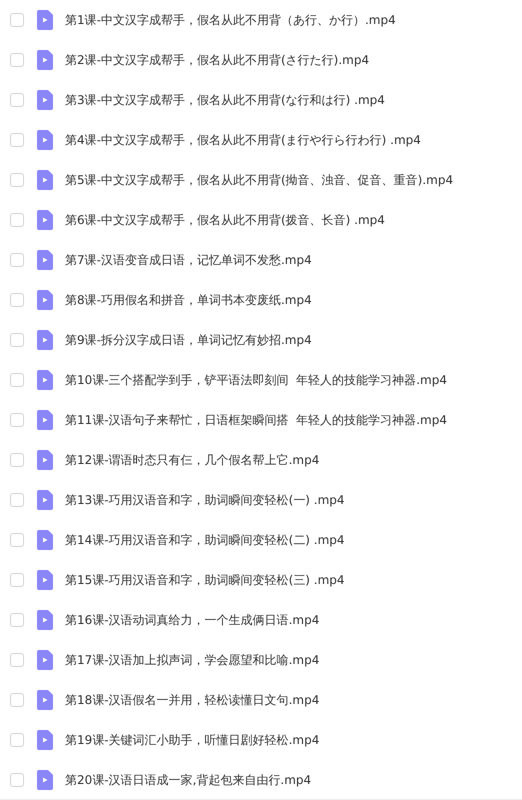  What do you see at coordinates (217, 60) in the screenshot?
I see `file-name: 第2课-中文汉字成帮手，假名从此不用背(さ行た行).mp4` at bounding box center [217, 60].